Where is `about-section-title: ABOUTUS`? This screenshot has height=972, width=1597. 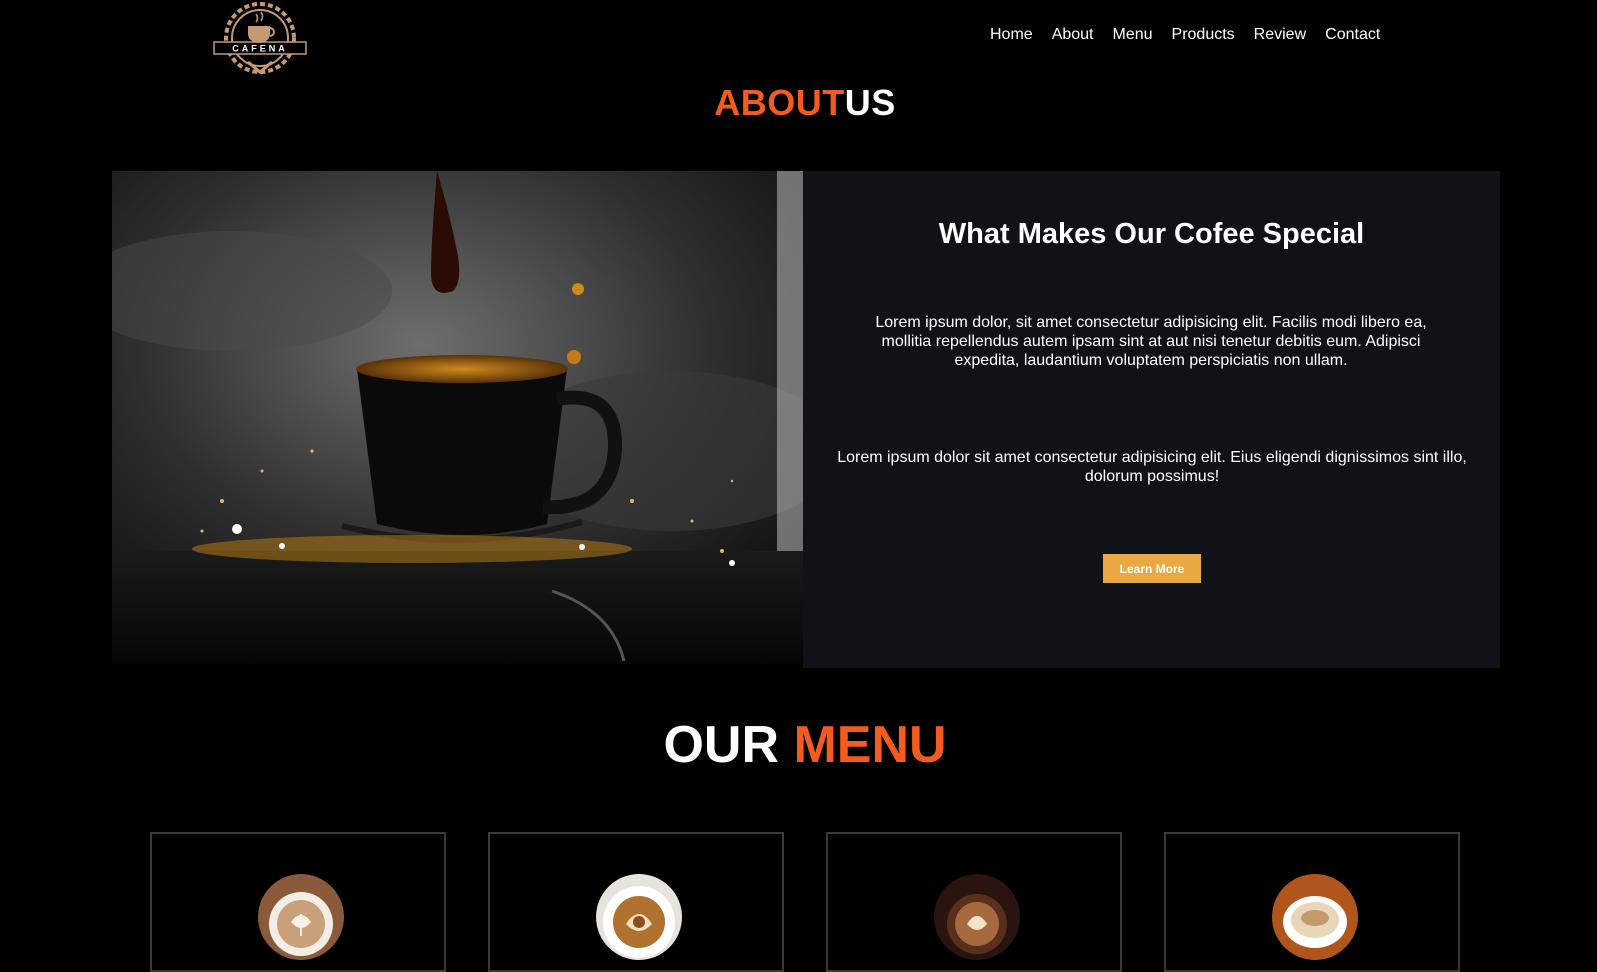
about-section-title: ABOUTUS is located at coordinates (798, 103).